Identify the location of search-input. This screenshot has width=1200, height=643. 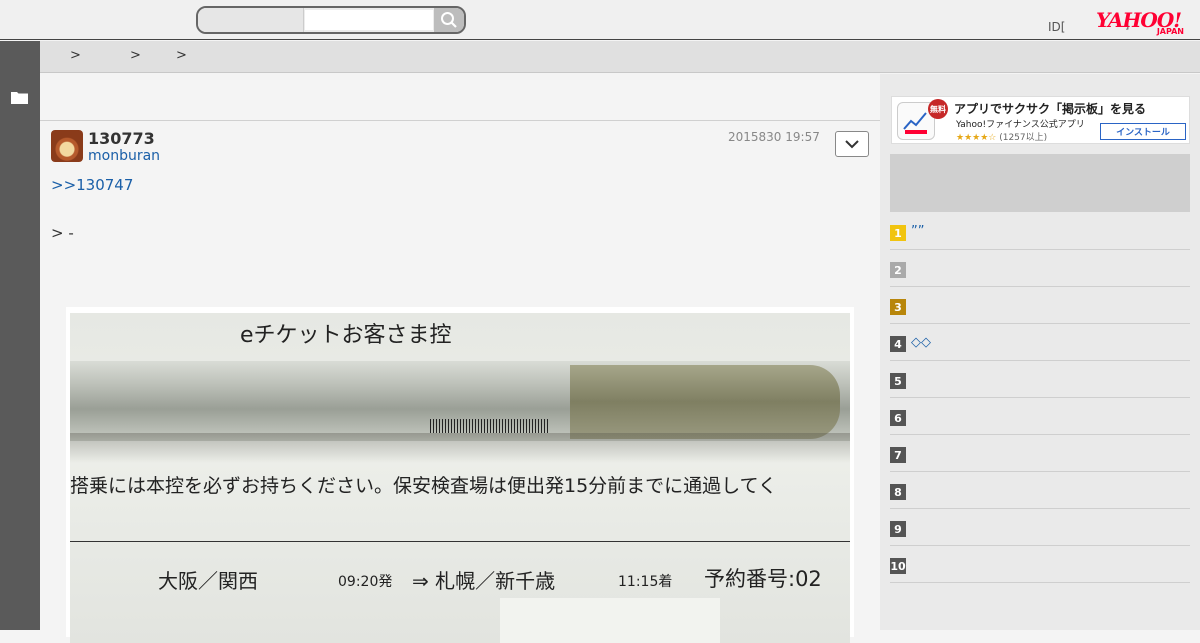
(369, 20).